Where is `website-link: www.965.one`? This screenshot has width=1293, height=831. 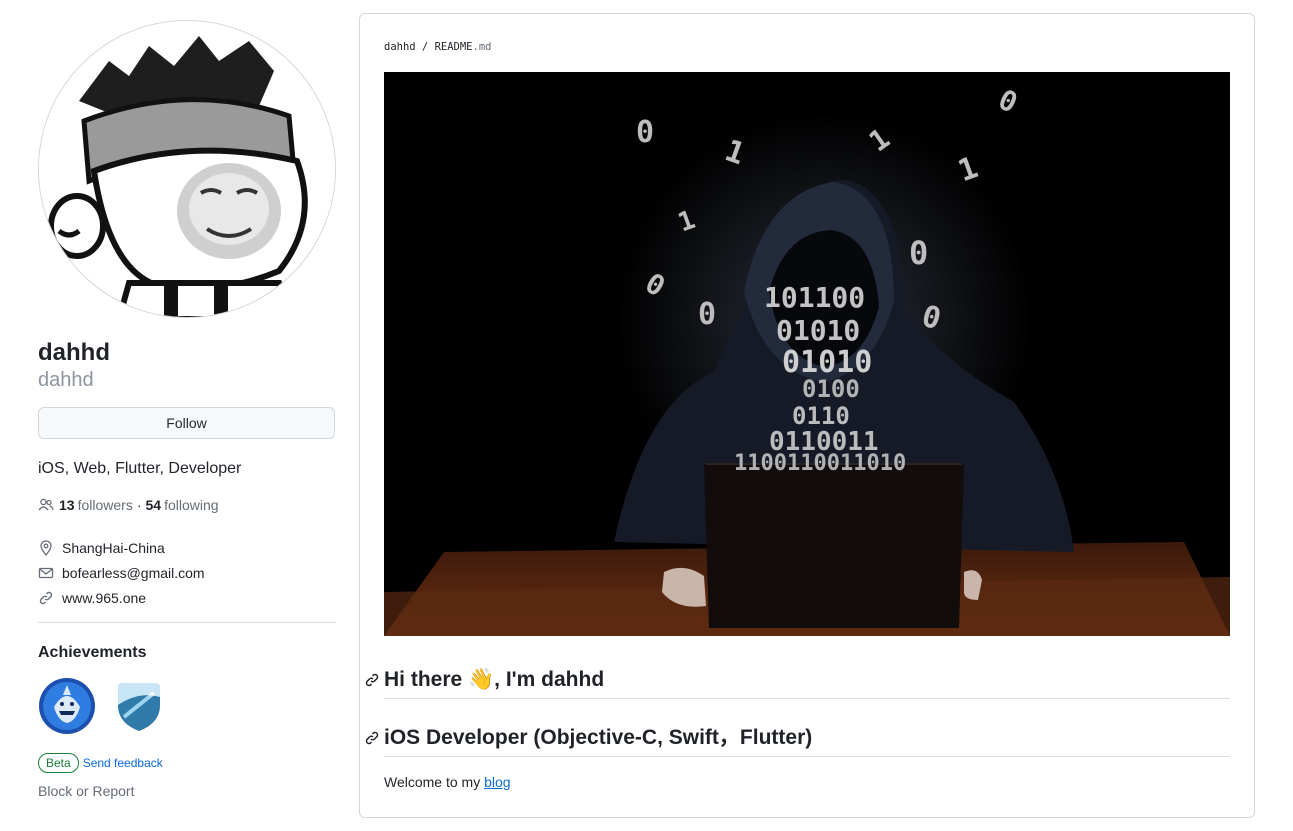
website-link: www.965.one is located at coordinates (104, 598).